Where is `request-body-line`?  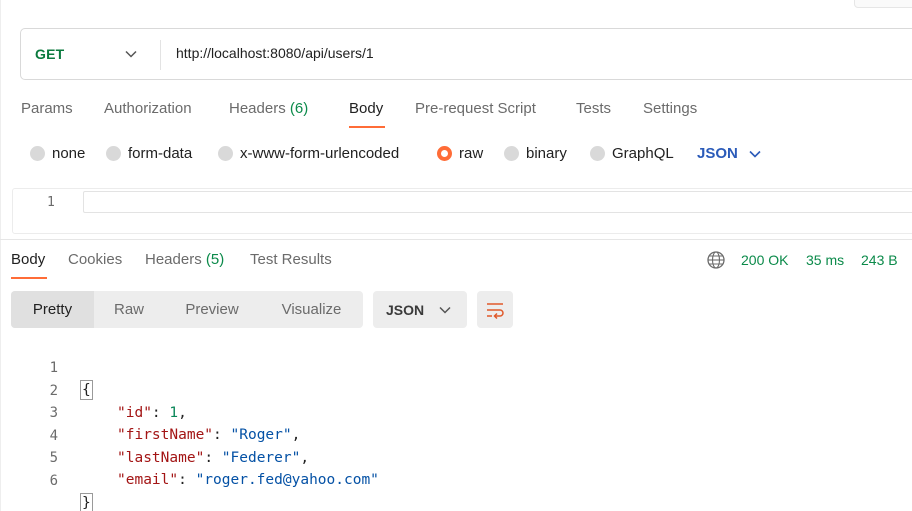 request-body-line is located at coordinates (497, 202).